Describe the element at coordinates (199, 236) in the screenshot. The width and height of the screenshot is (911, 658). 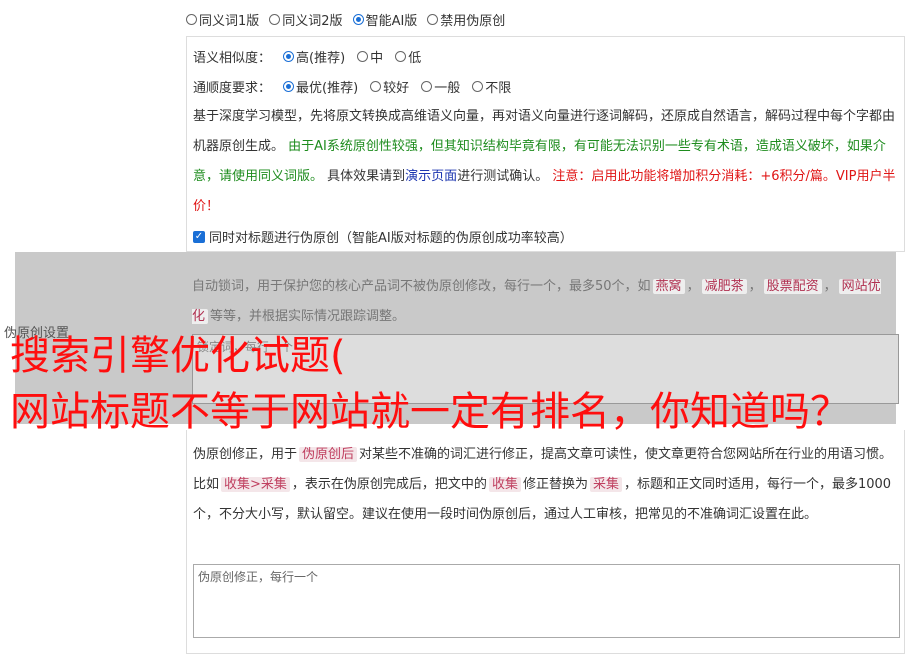
I see `checkbox-checked-icon: ✓` at that location.